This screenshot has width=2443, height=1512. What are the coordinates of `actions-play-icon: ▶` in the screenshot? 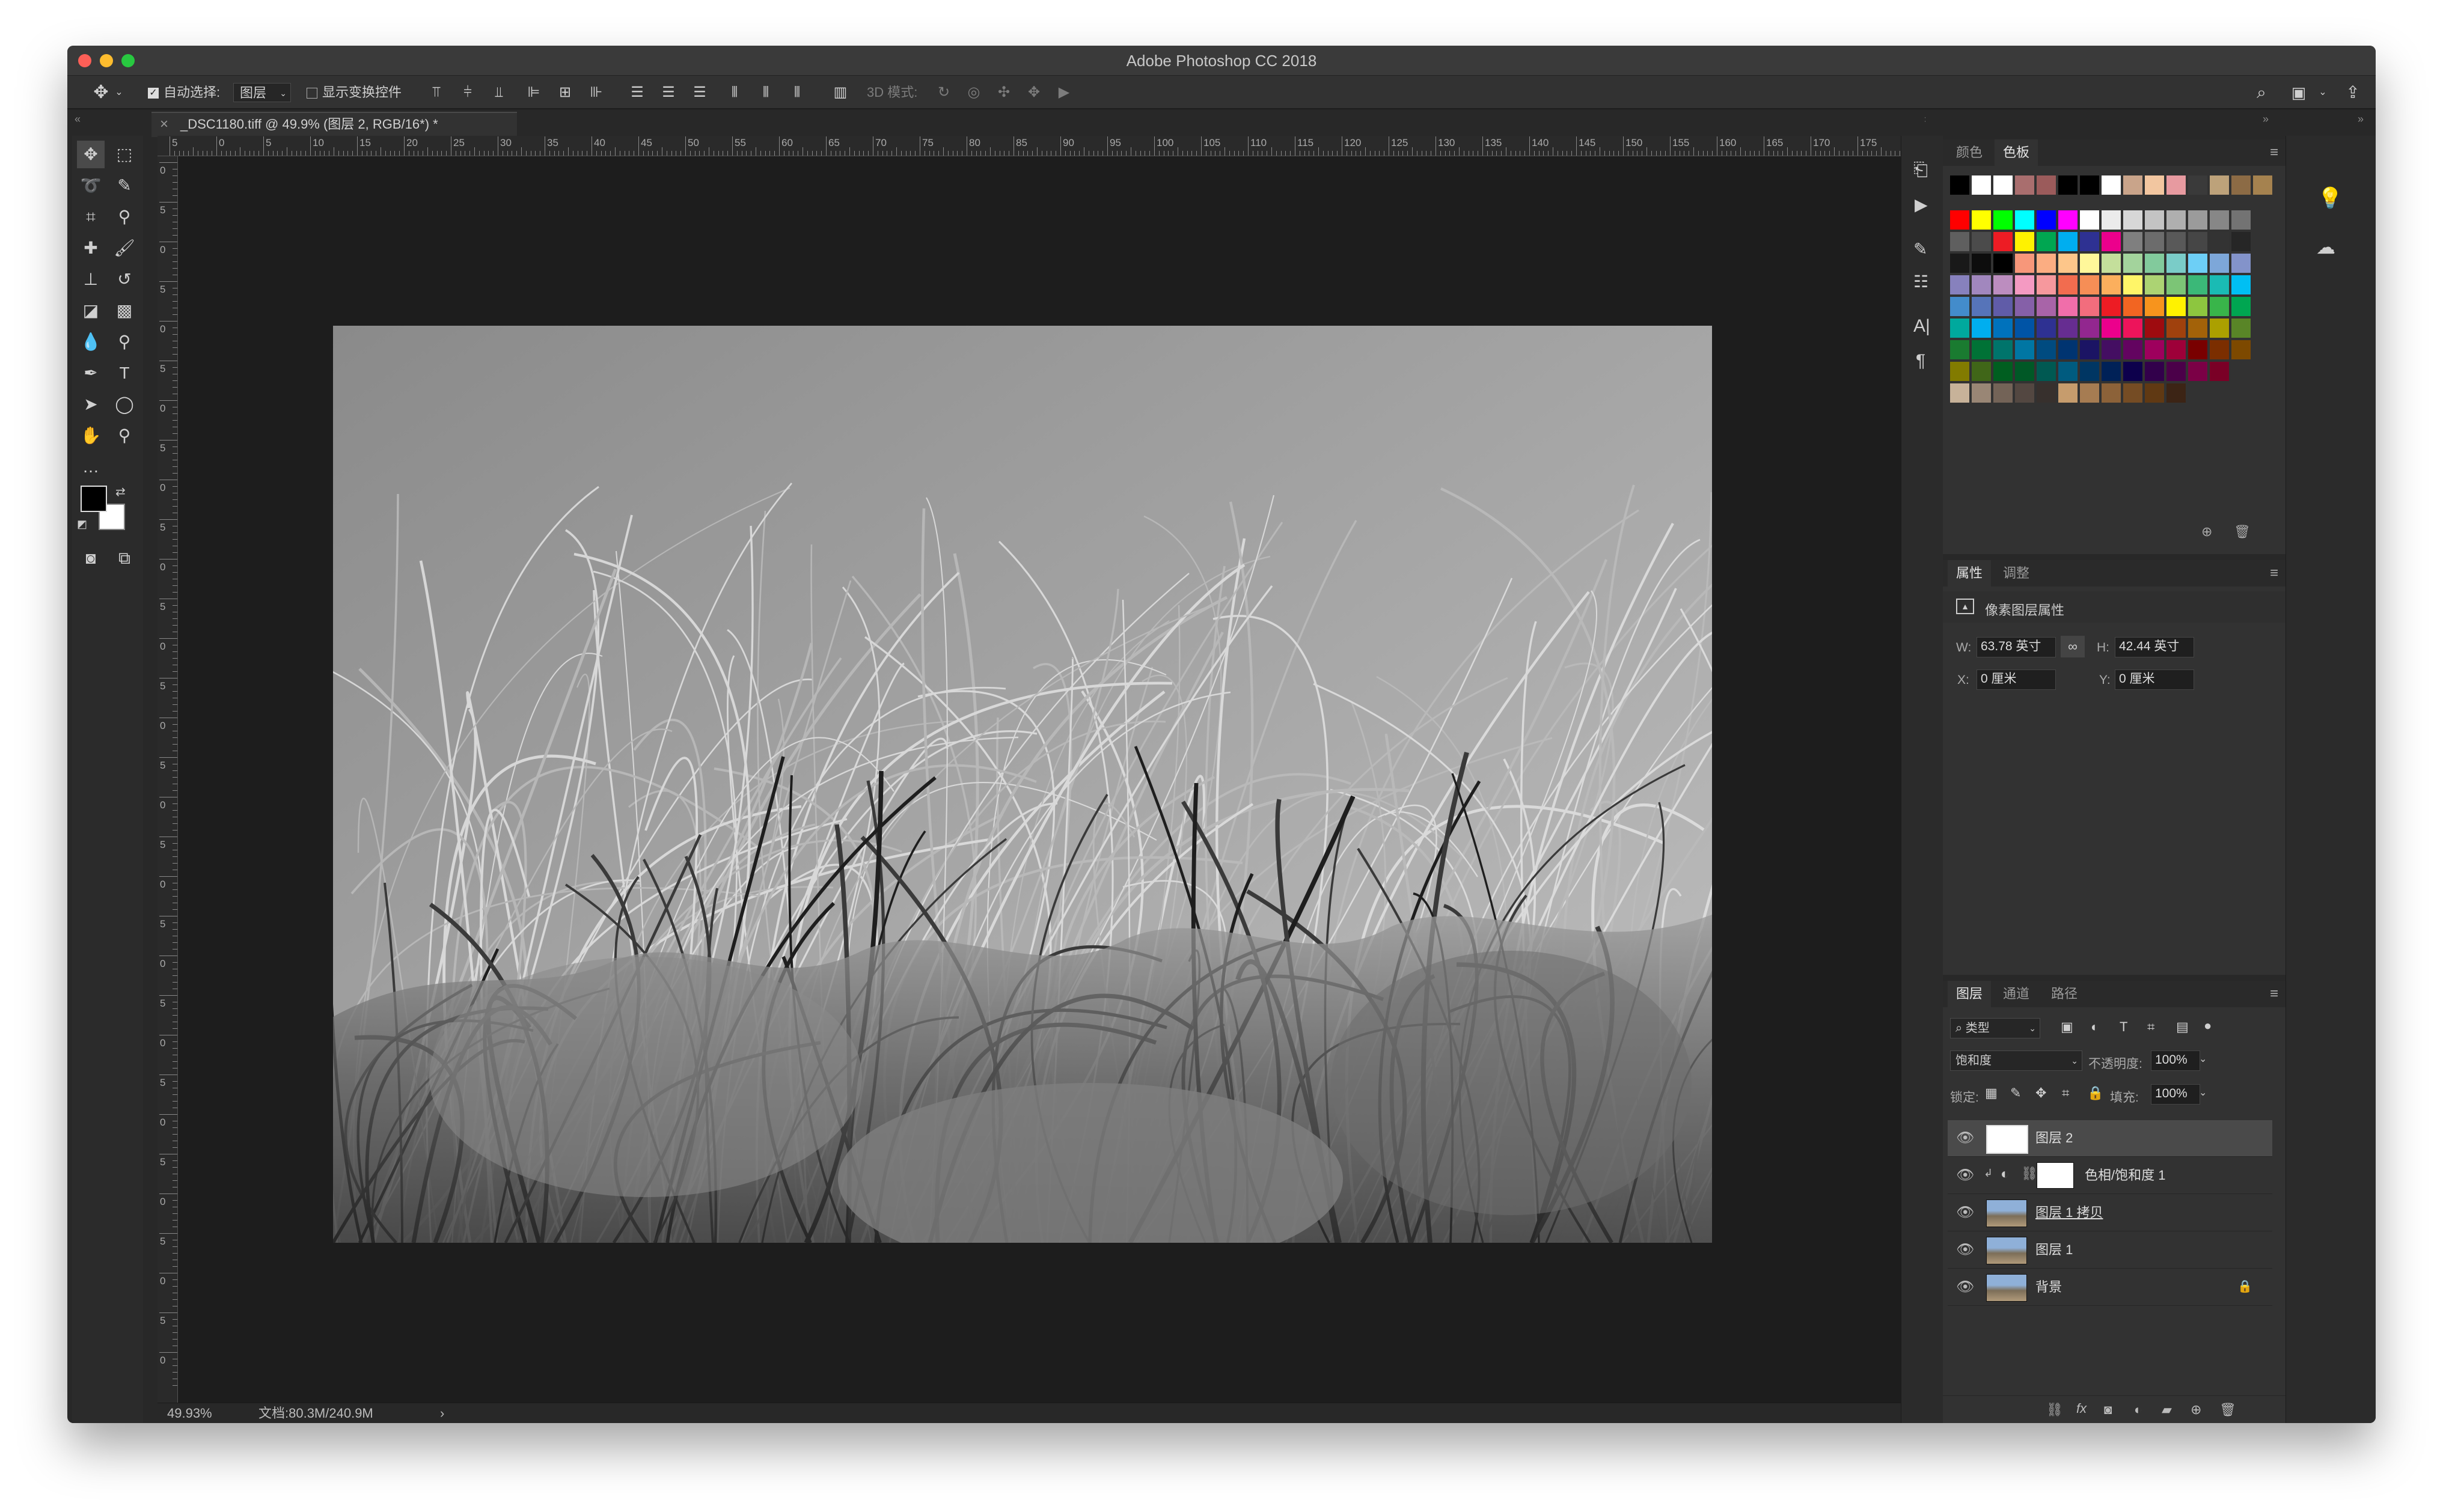 It's located at (1921, 205).